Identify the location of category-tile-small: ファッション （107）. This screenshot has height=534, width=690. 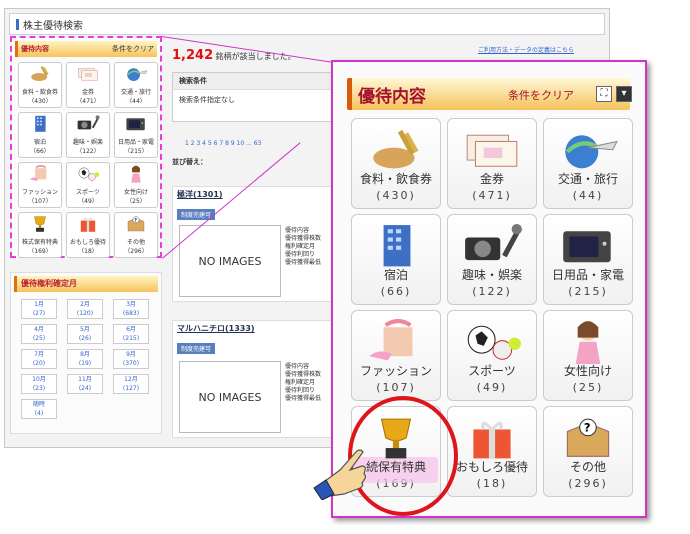
(40, 185).